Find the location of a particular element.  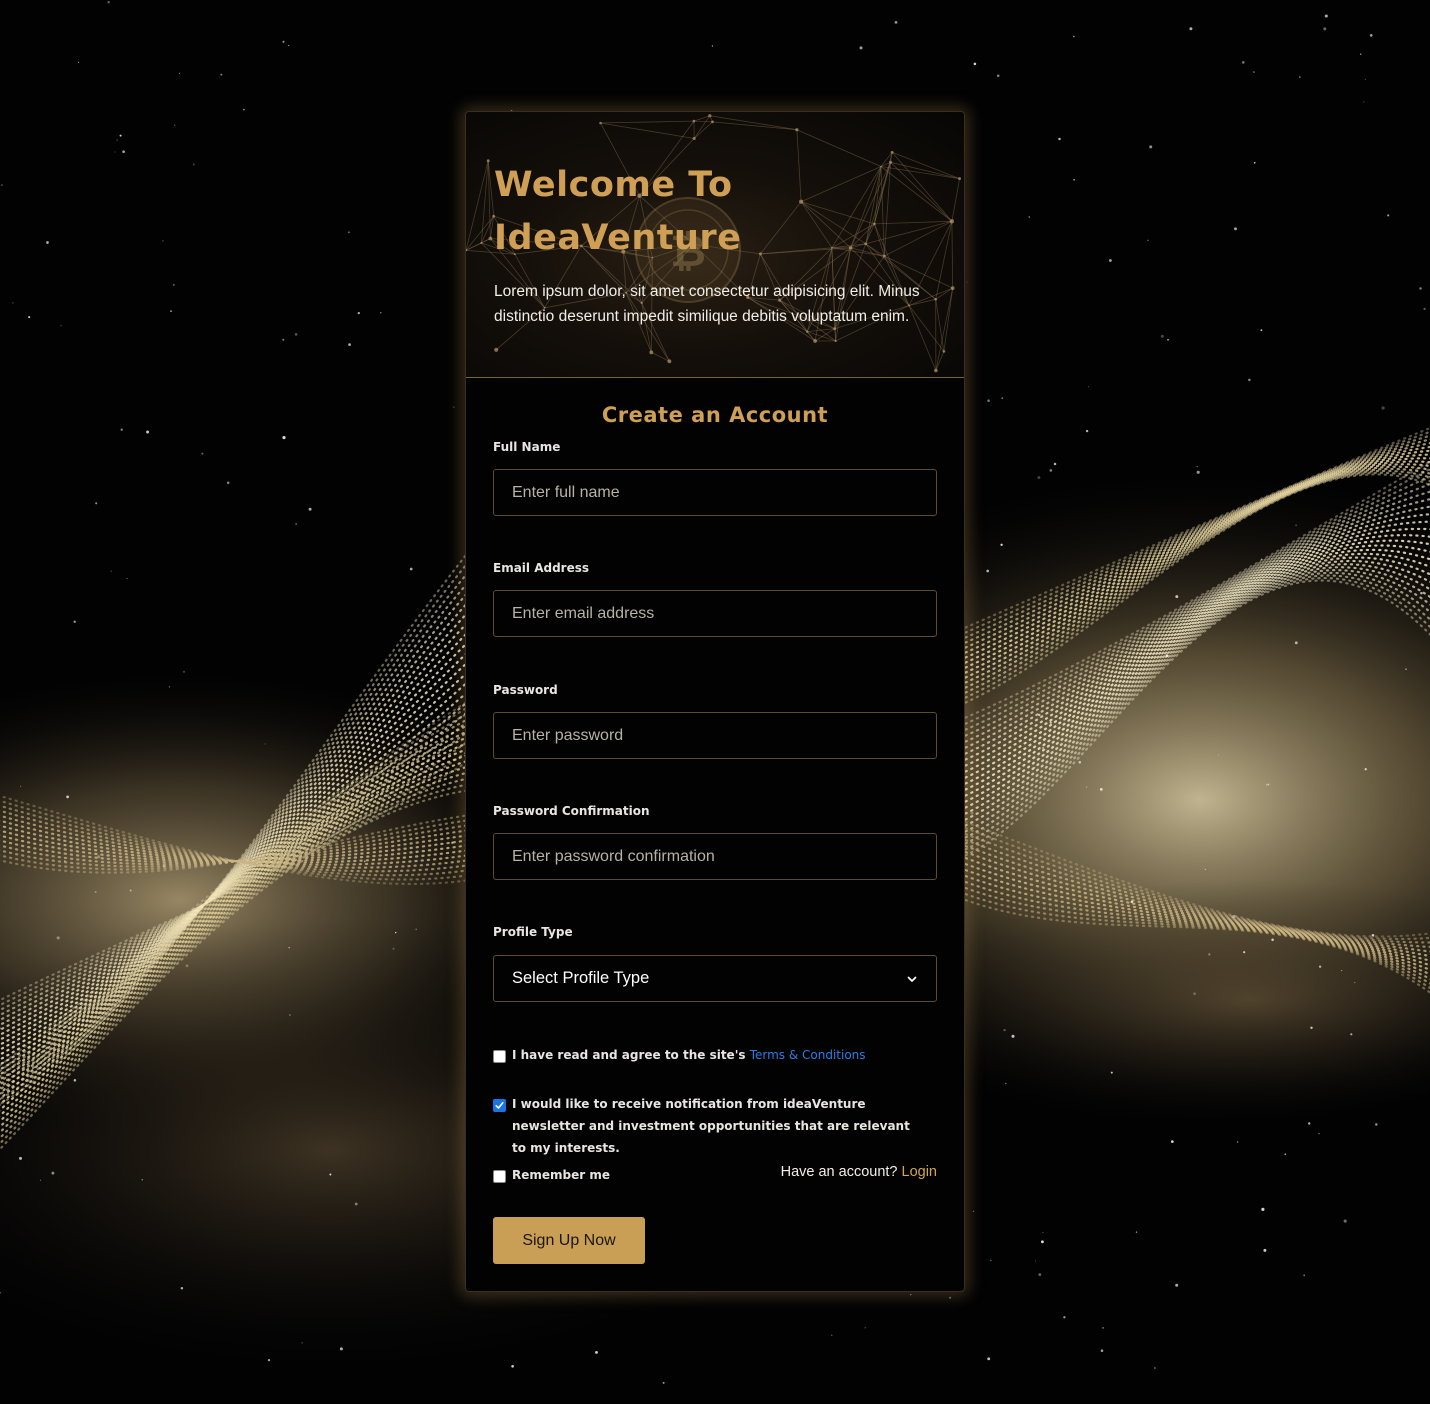

terms-label: I have read and agree to the site's is located at coordinates (629, 1055).